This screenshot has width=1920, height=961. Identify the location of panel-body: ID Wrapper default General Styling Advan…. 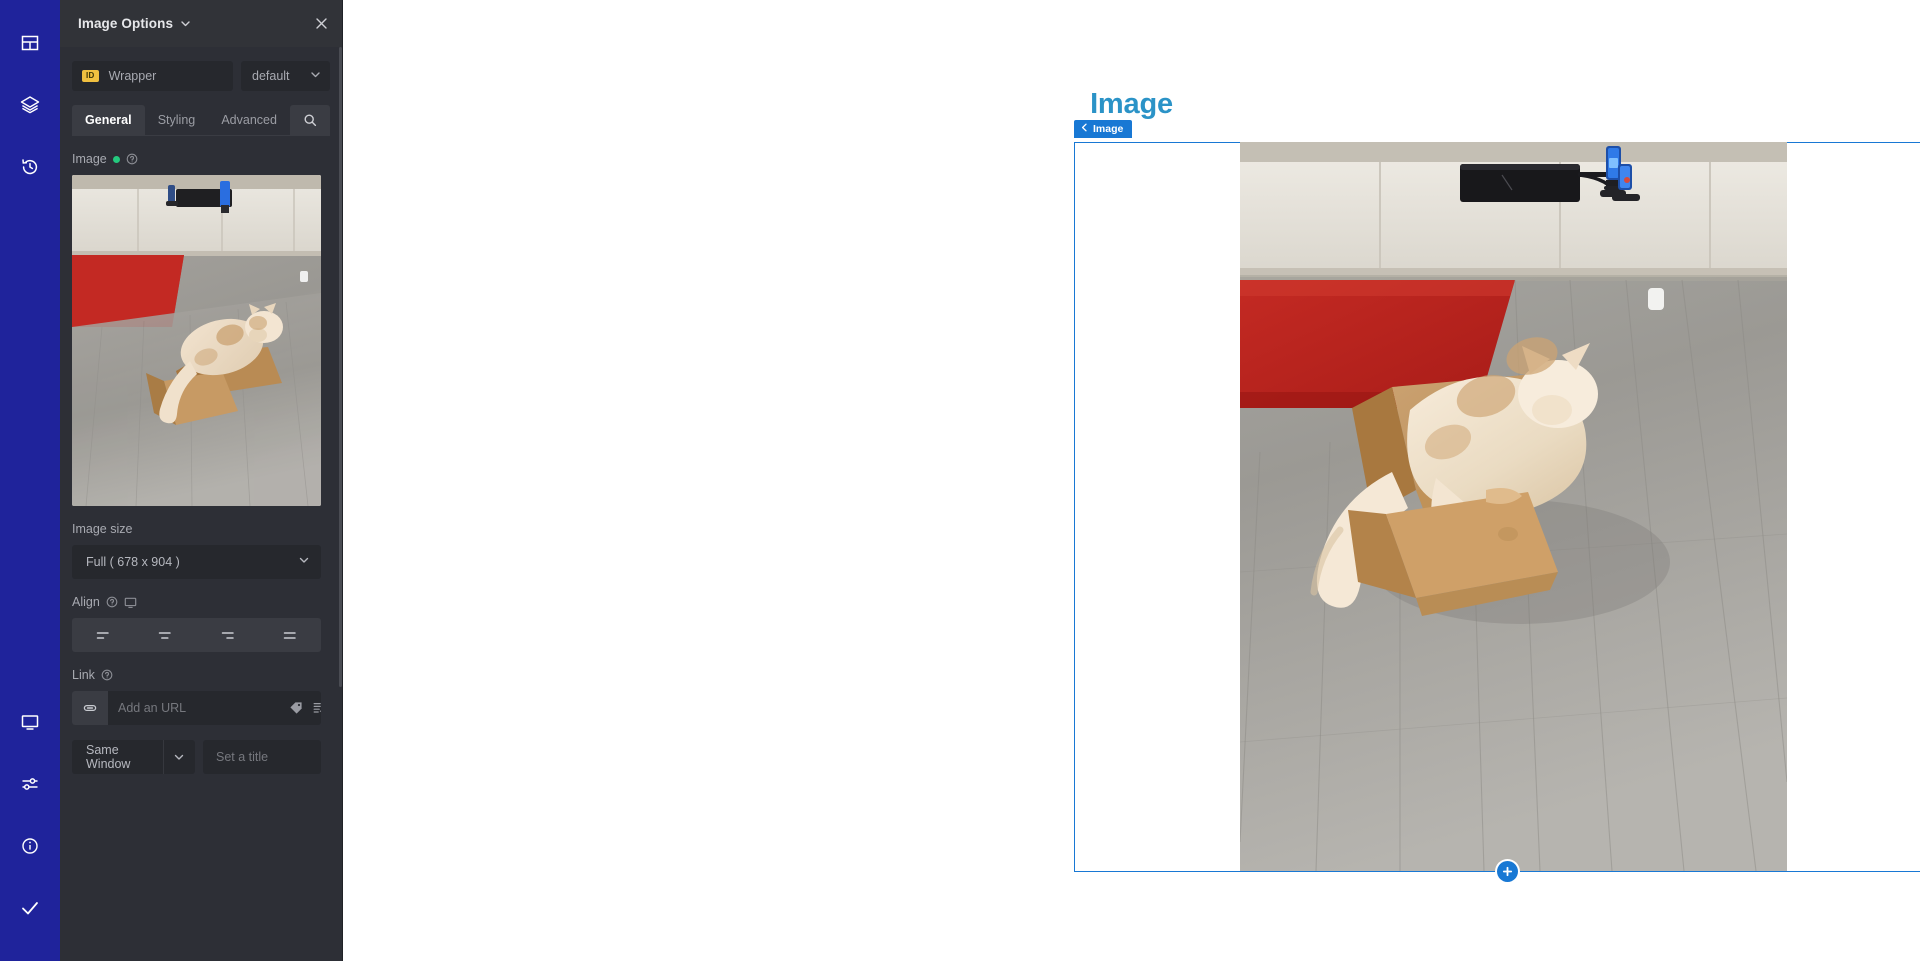
(201, 504).